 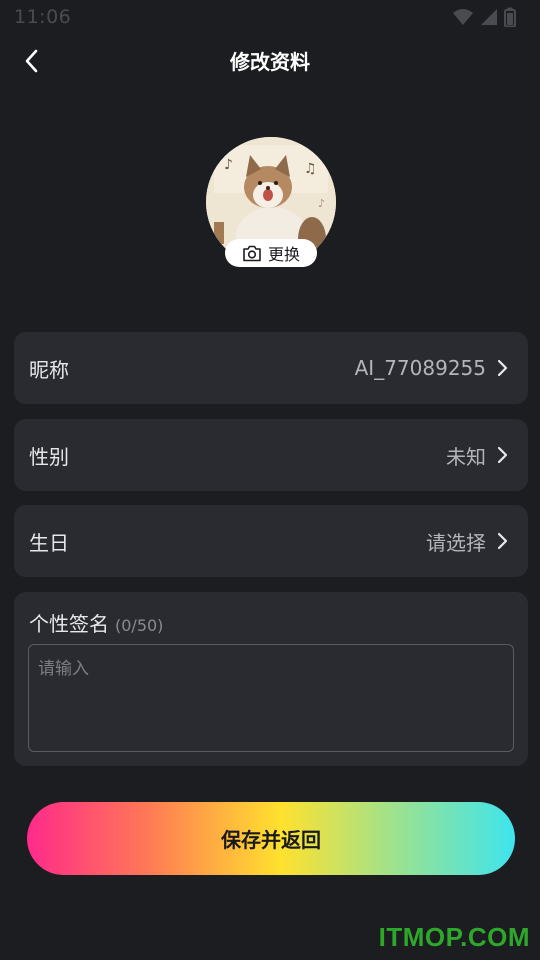 I want to click on nickname-row: 昵称 AI_77089255, so click(x=271, y=368).